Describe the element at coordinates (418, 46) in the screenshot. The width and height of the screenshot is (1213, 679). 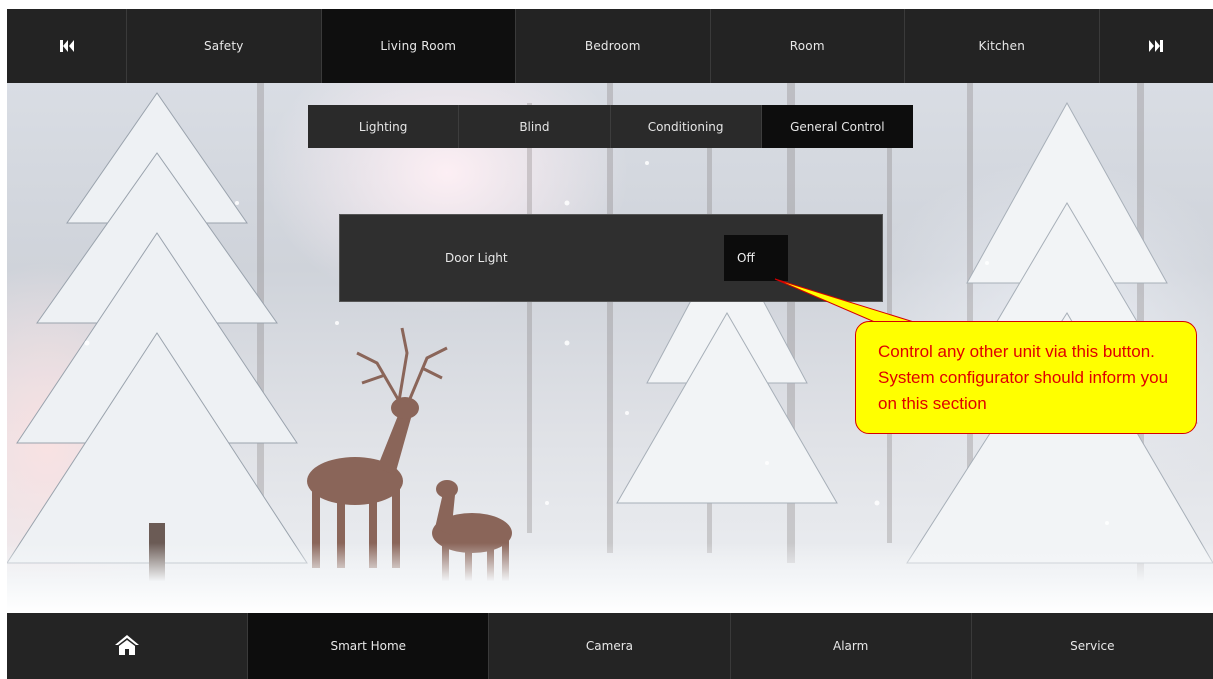
I see `tab-living-room: Living Room` at that location.